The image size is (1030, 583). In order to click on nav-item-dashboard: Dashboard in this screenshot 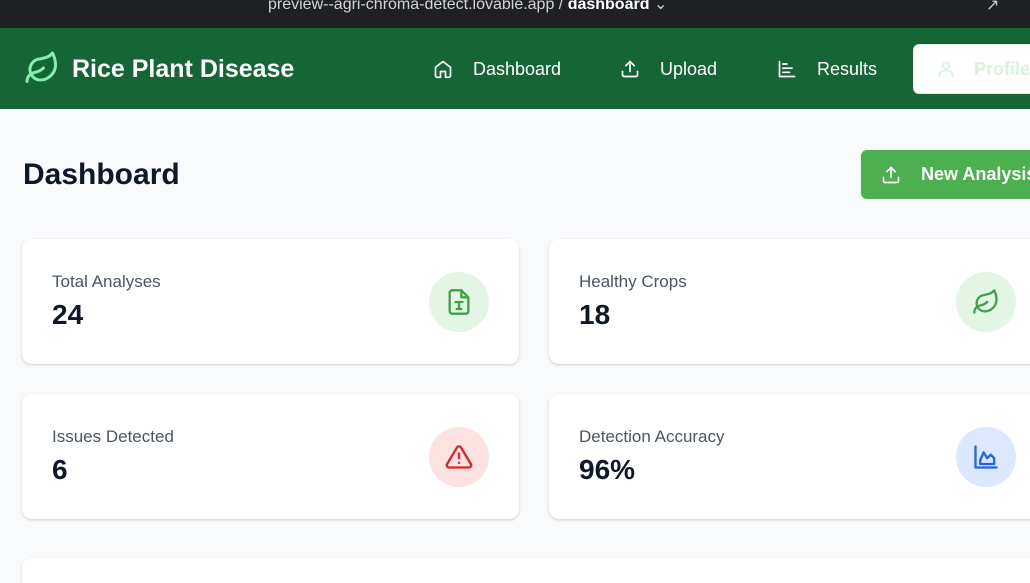, I will do `click(497, 69)`.